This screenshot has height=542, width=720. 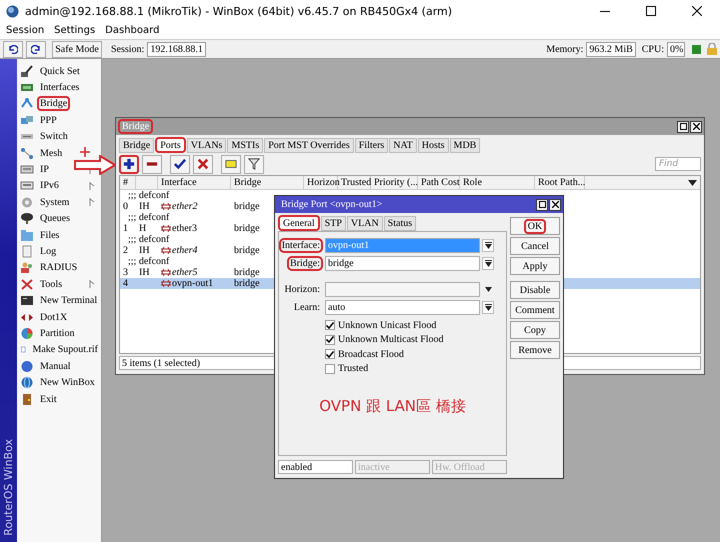 I want to click on session-label: Session:, so click(x=127, y=49).